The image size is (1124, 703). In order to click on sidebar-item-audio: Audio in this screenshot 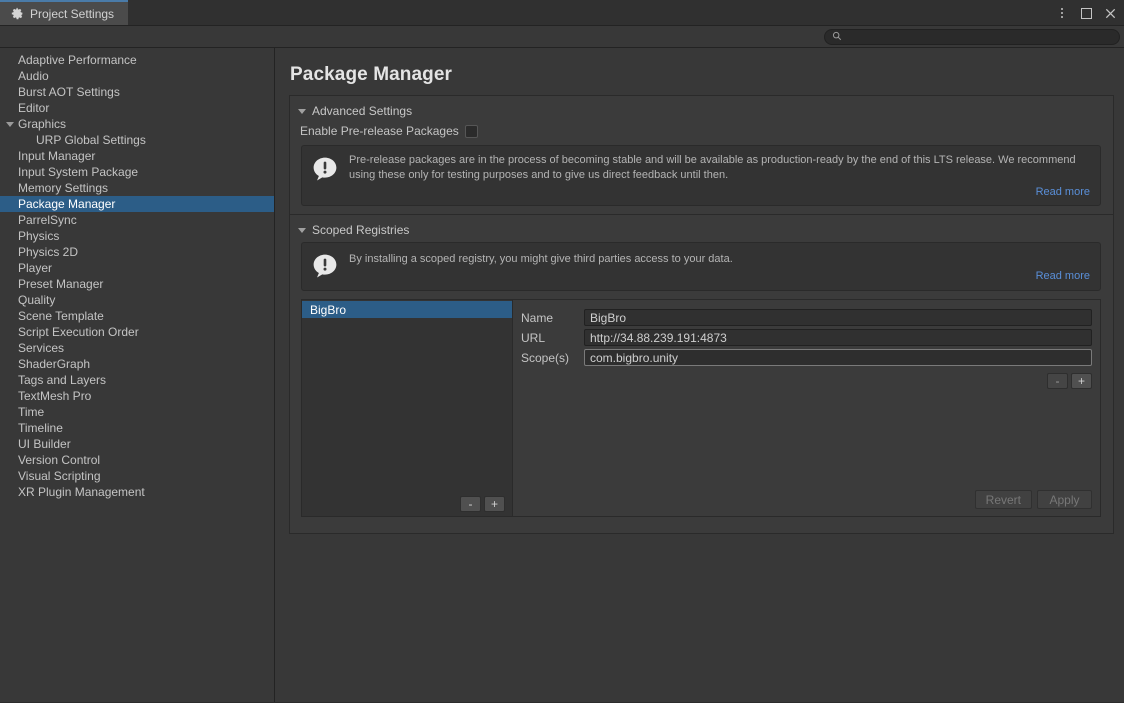, I will do `click(137, 76)`.